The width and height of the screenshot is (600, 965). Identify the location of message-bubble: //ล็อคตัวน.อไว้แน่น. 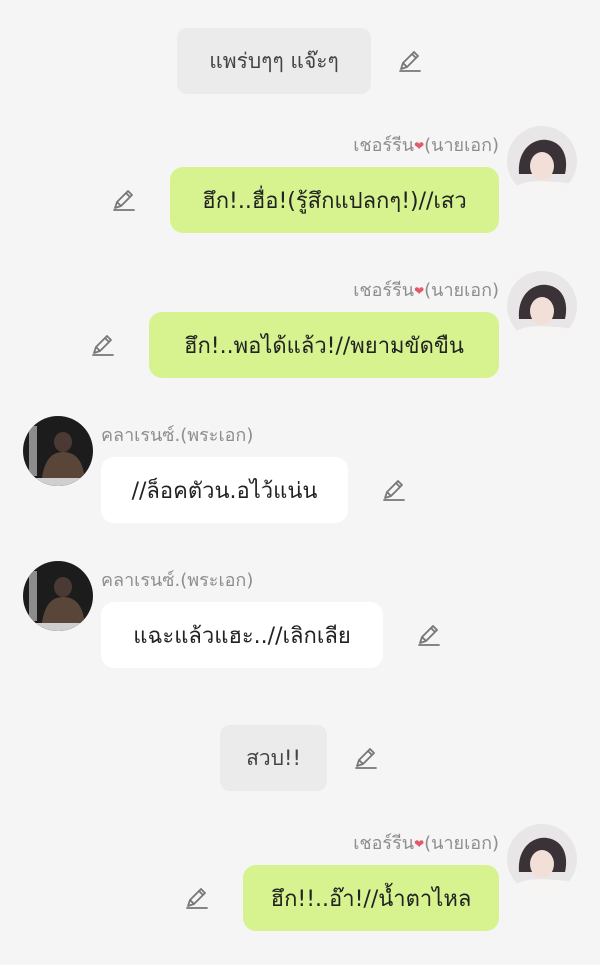
(224, 490).